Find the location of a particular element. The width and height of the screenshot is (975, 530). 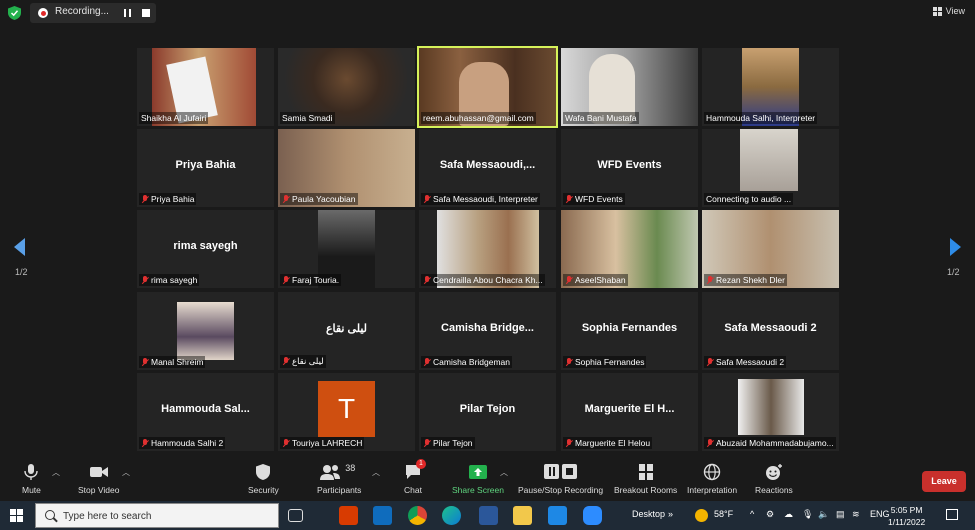

video-tile: Faraj Touria. is located at coordinates (346, 249).